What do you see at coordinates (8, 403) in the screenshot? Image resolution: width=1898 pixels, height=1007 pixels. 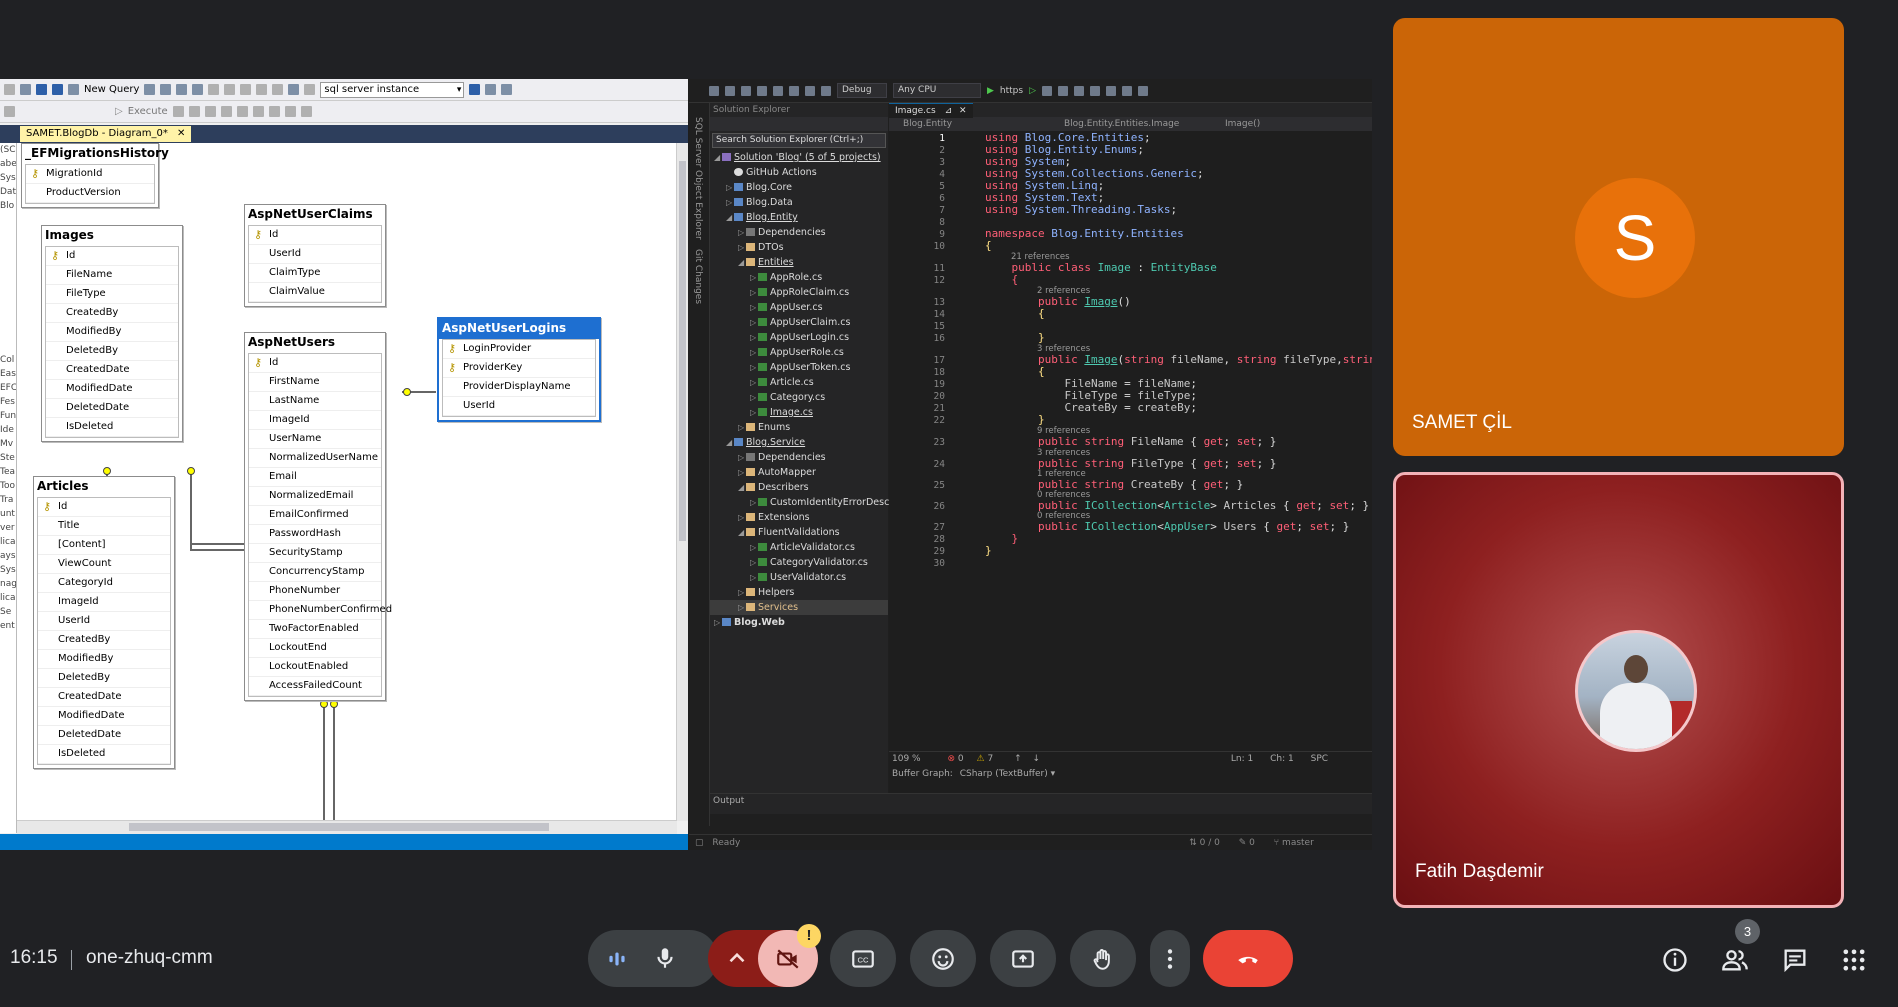 I see `object-explorer-item: Fes` at bounding box center [8, 403].